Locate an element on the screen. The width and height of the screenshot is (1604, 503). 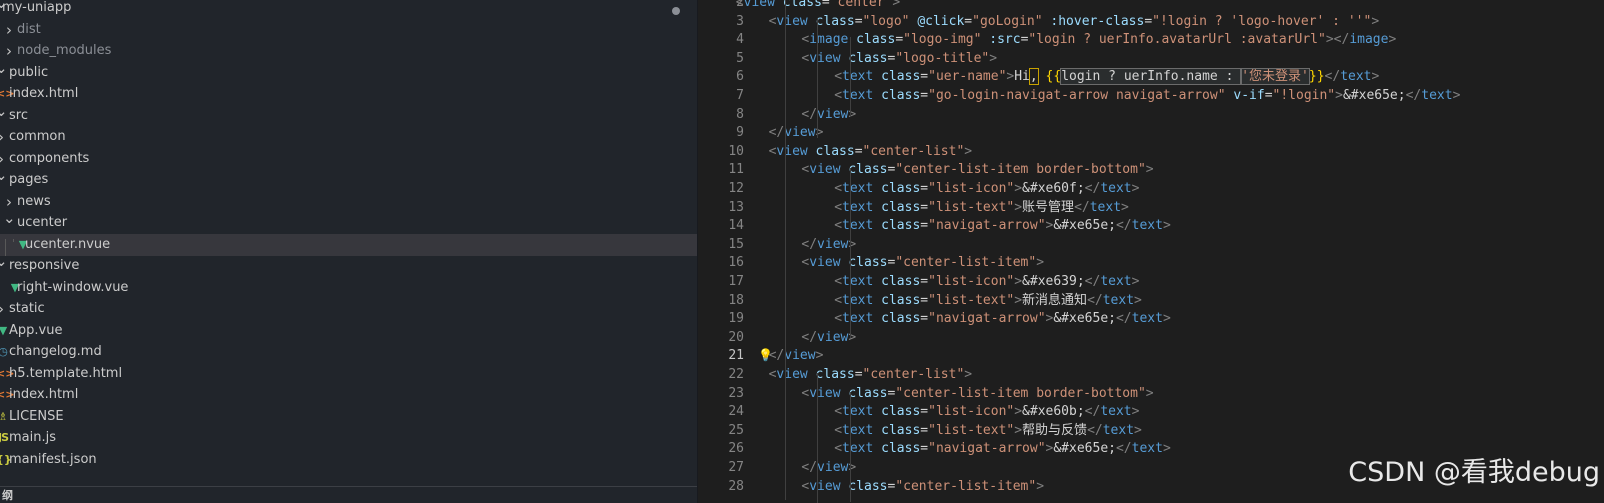
code-text: <text class="list-text">新消息通知</text> is located at coordinates (988, 300).